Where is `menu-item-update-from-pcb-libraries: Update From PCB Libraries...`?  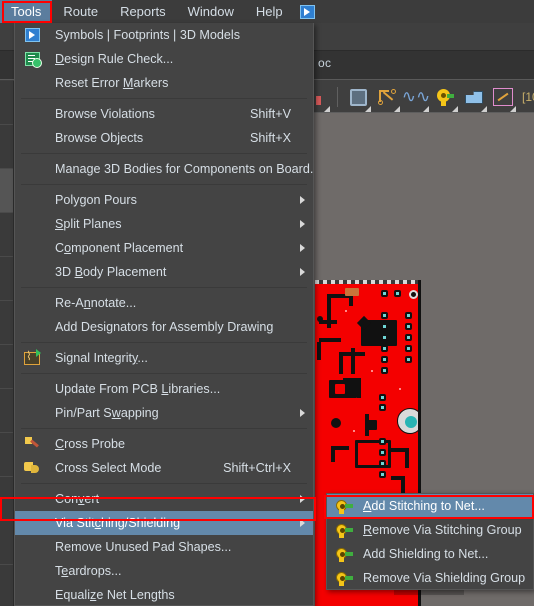 menu-item-update-from-pcb-libraries: Update From PCB Libraries... is located at coordinates (164, 389).